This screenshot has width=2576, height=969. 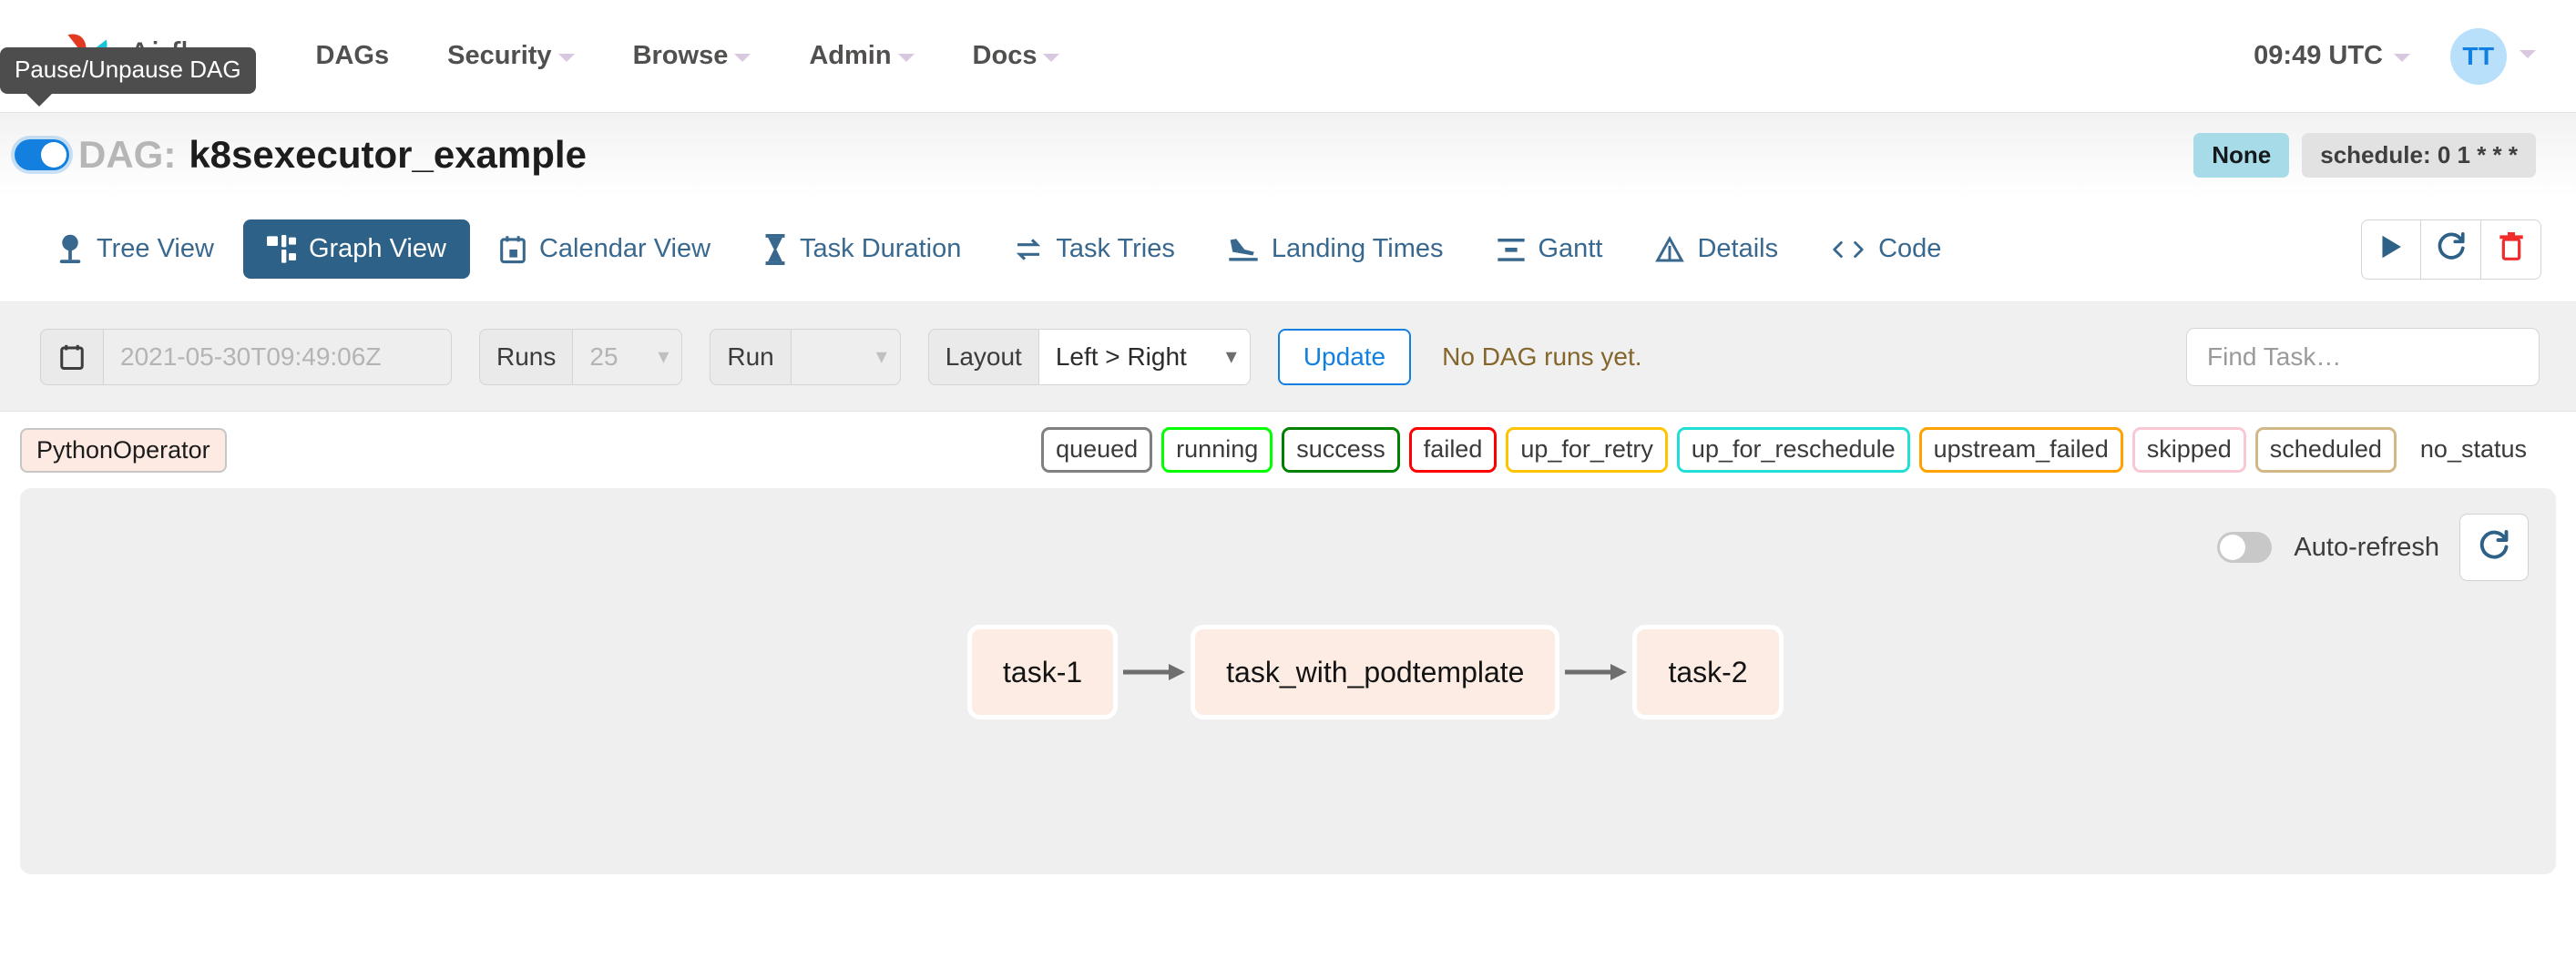 I want to click on layout-label: Layout, so click(x=983, y=357).